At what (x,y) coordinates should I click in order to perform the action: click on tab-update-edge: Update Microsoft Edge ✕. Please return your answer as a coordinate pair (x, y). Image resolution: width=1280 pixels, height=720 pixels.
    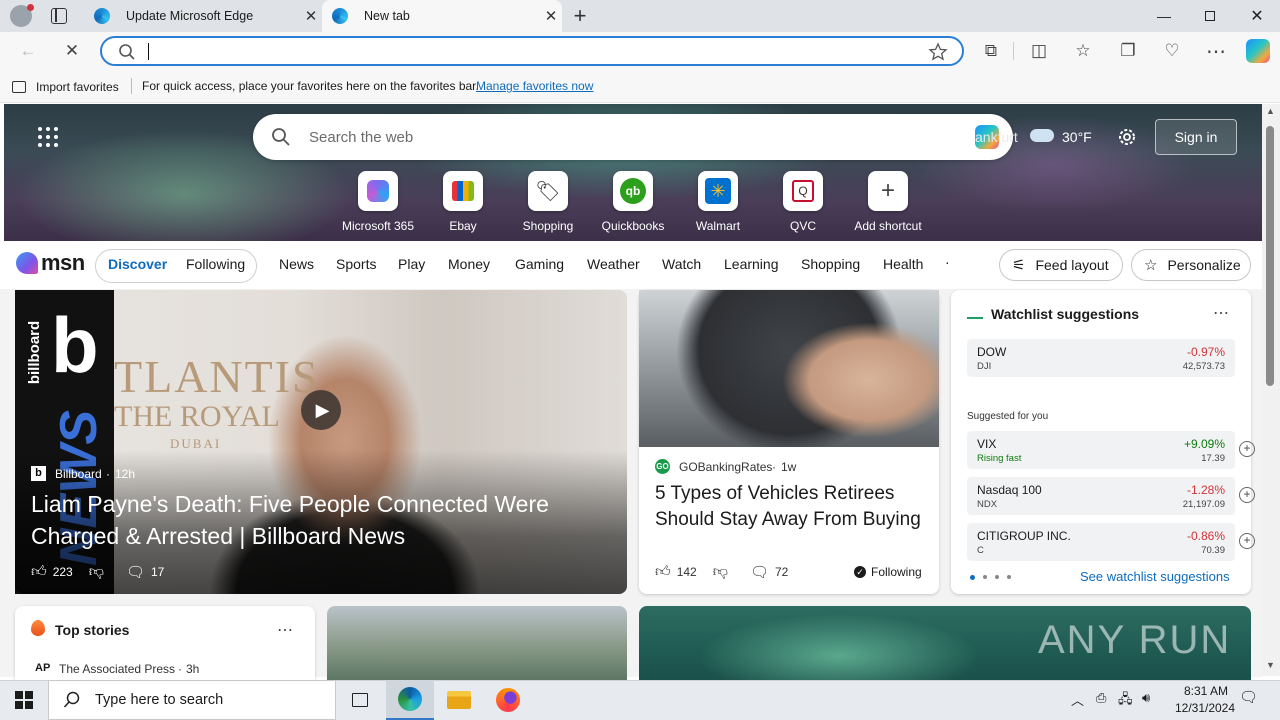
    Looking at the image, I should click on (203, 16).